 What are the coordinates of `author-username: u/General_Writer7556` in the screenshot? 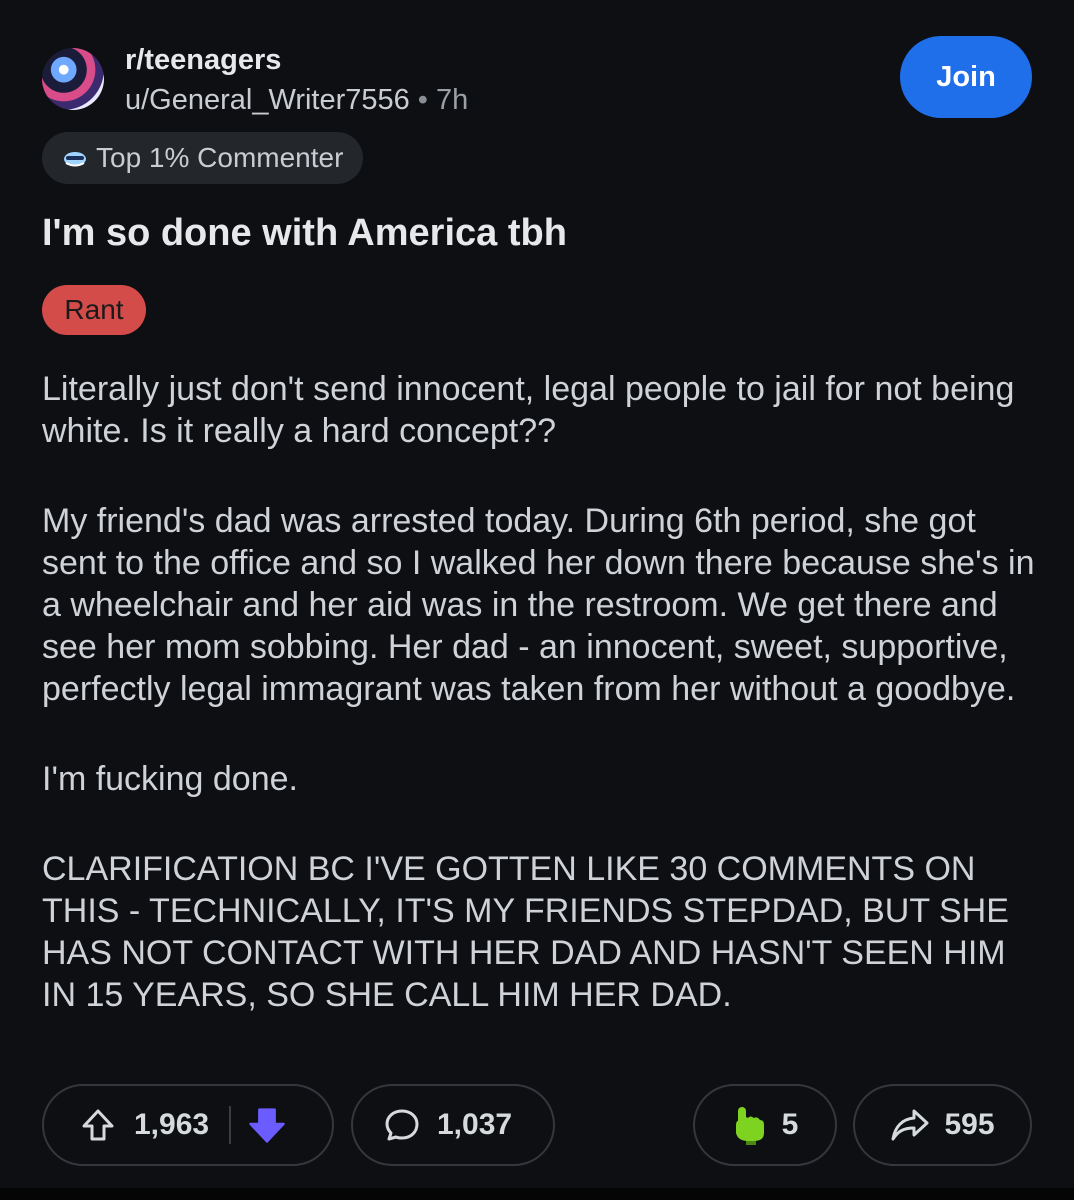 It's located at (267, 100).